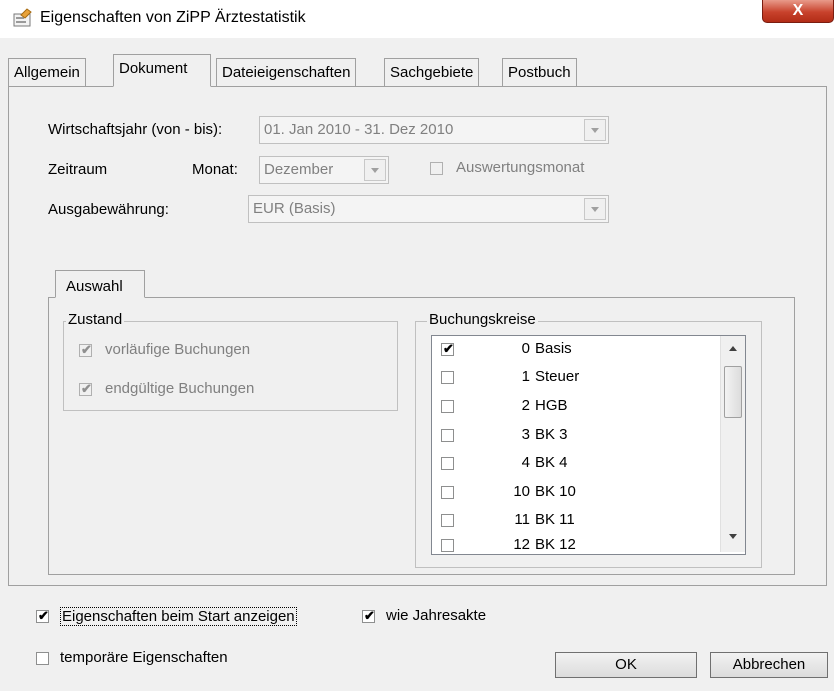  I want to click on tab-auswahl: Auswahl, so click(100, 284).